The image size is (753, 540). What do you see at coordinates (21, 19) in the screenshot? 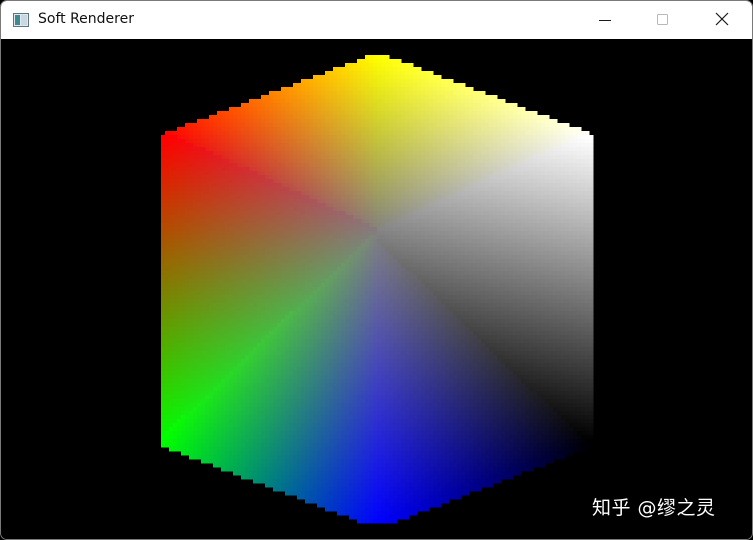
I see `app-window-icon` at bounding box center [21, 19].